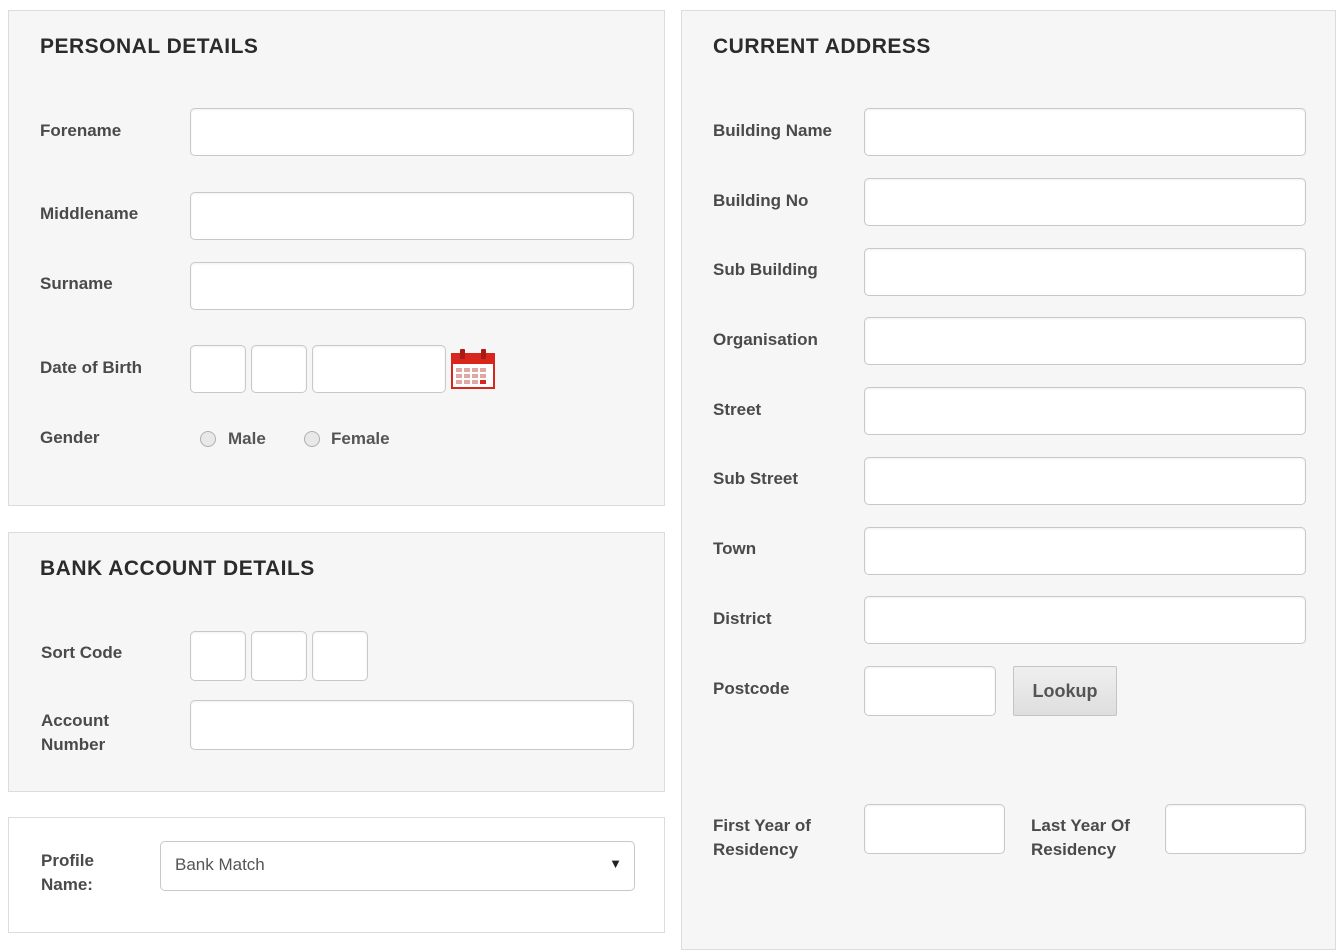 The height and width of the screenshot is (950, 1339). What do you see at coordinates (218, 369) in the screenshot?
I see `dob-day-input` at bounding box center [218, 369].